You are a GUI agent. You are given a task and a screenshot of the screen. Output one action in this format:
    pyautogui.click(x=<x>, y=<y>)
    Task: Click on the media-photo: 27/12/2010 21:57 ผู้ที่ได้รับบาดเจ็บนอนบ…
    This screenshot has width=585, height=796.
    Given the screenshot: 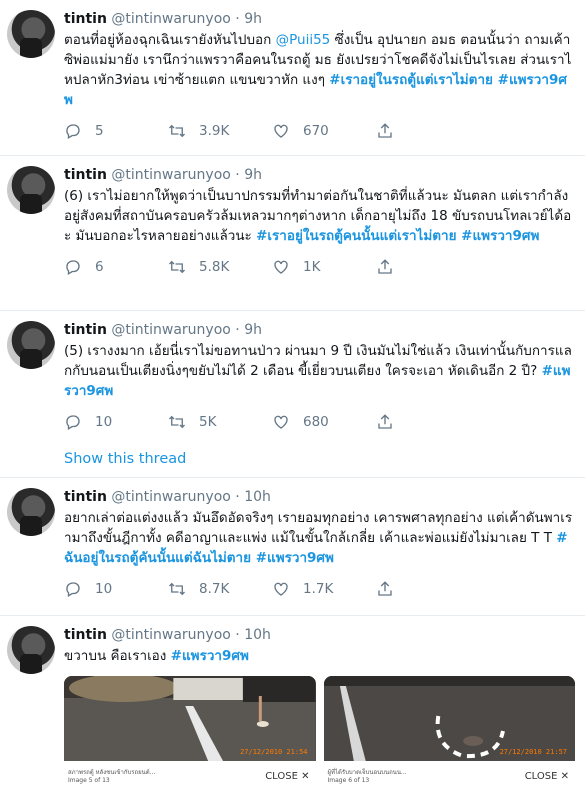 What is the action you would take?
    pyautogui.click(x=449, y=736)
    